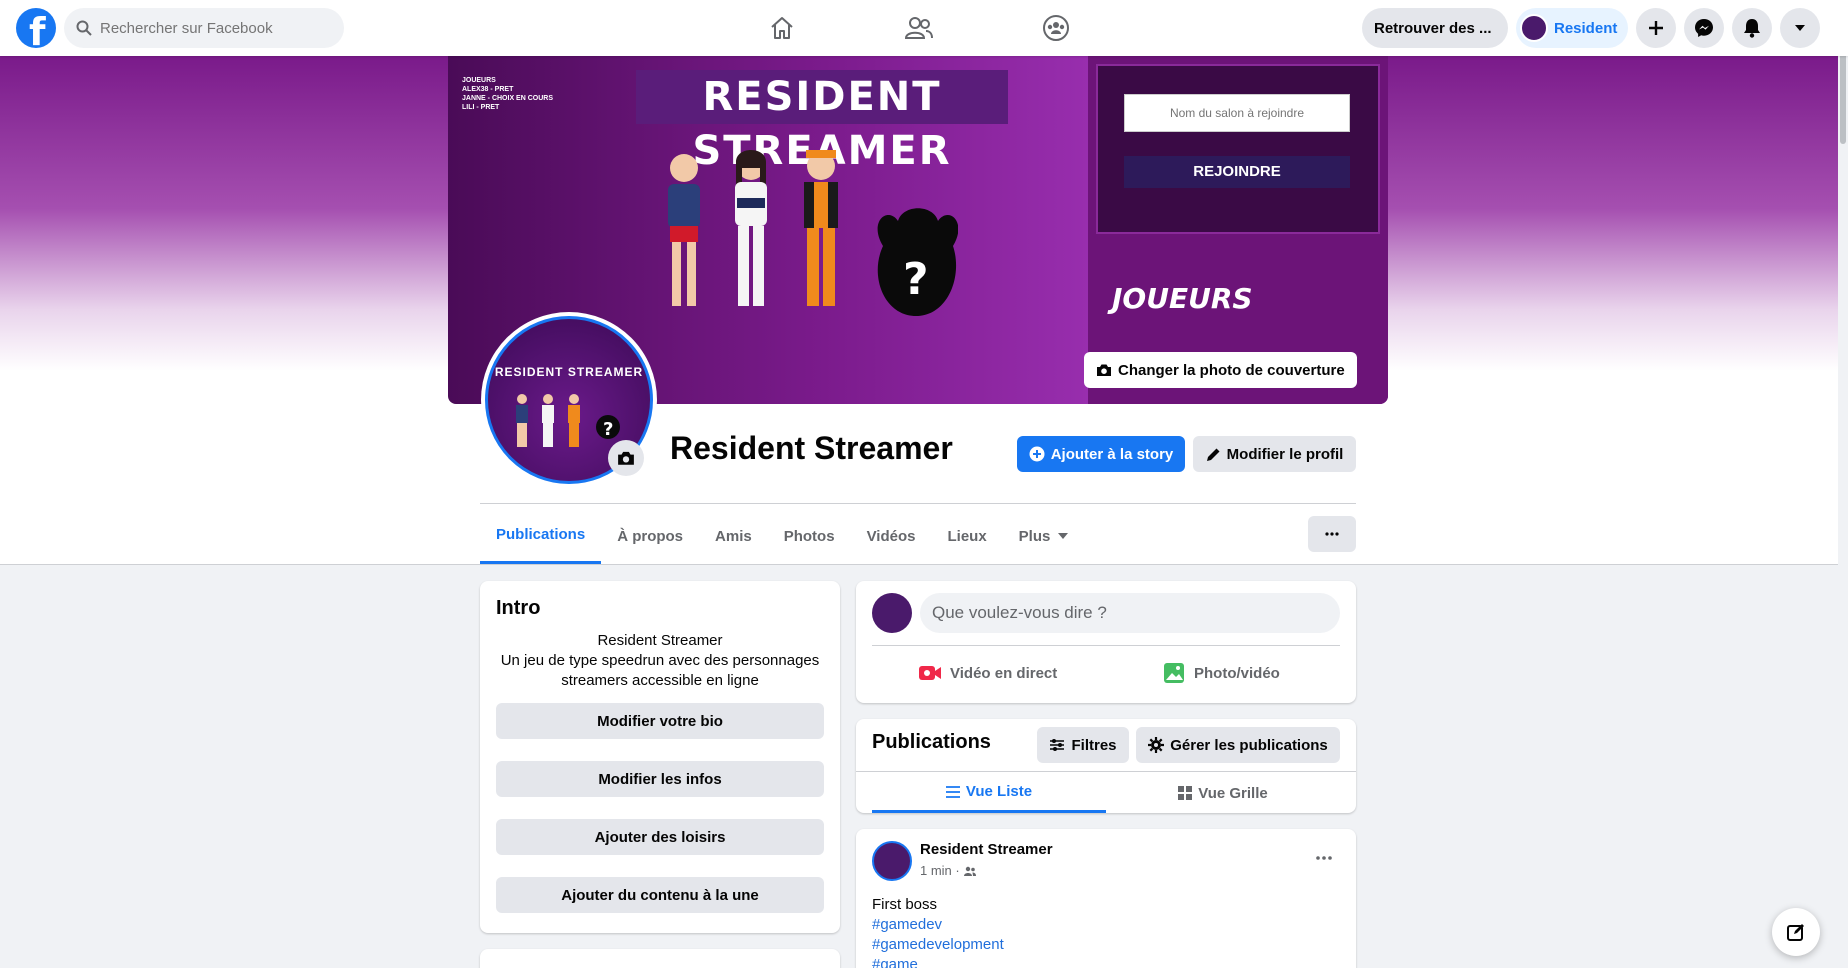 This screenshot has width=1848, height=968. I want to click on tab-more-label: Plus, so click(1034, 536).